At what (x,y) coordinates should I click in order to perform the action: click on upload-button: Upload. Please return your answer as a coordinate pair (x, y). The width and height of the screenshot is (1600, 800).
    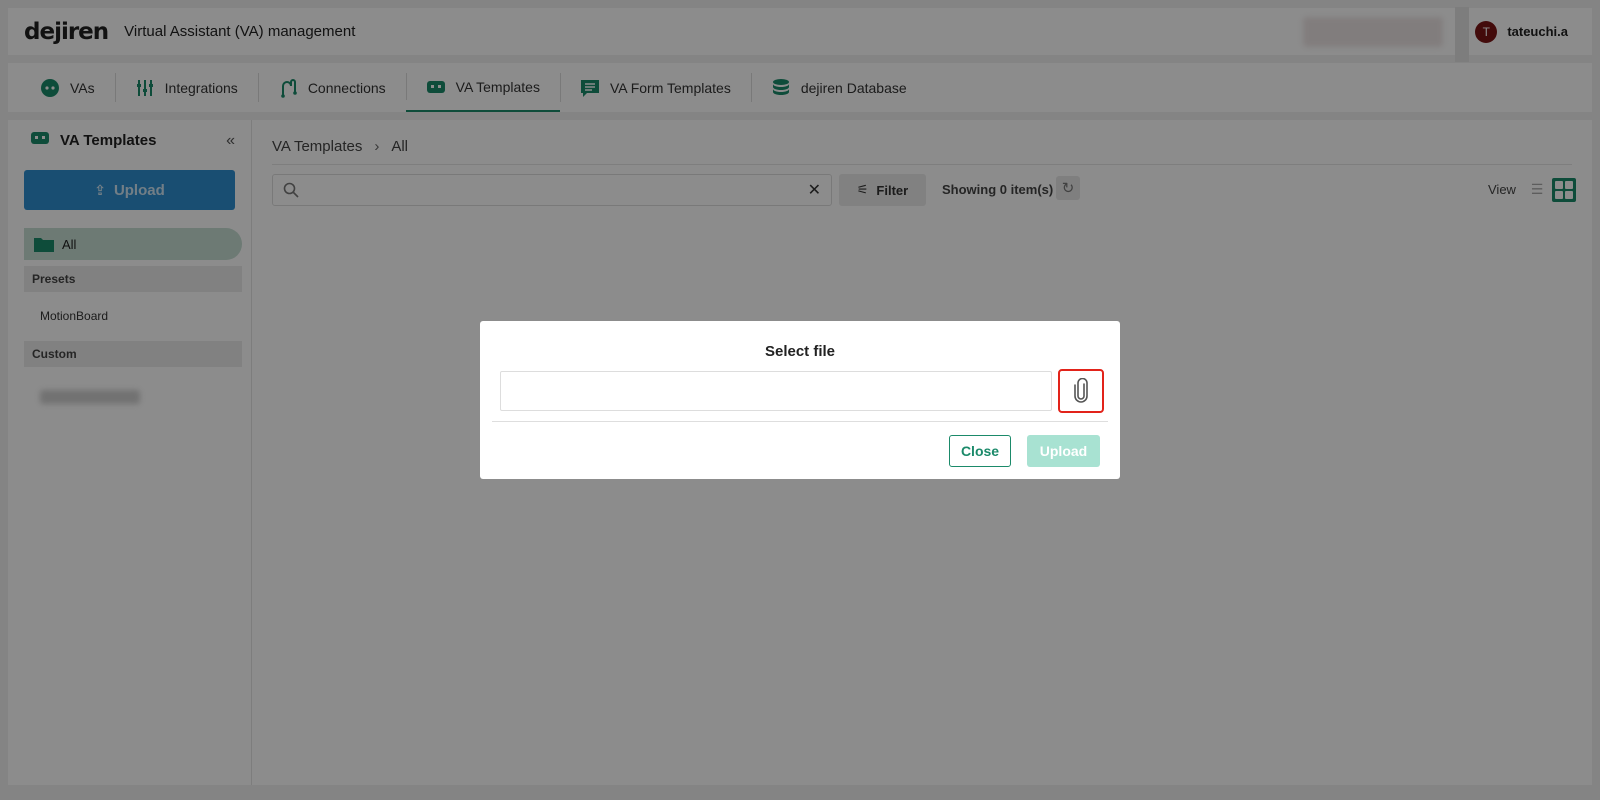
    Looking at the image, I should click on (1063, 451).